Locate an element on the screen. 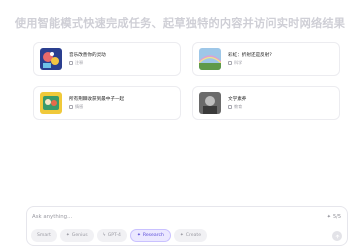 The height and width of the screenshot is (252, 360). card-meta: 注释 is located at coordinates (76, 63).